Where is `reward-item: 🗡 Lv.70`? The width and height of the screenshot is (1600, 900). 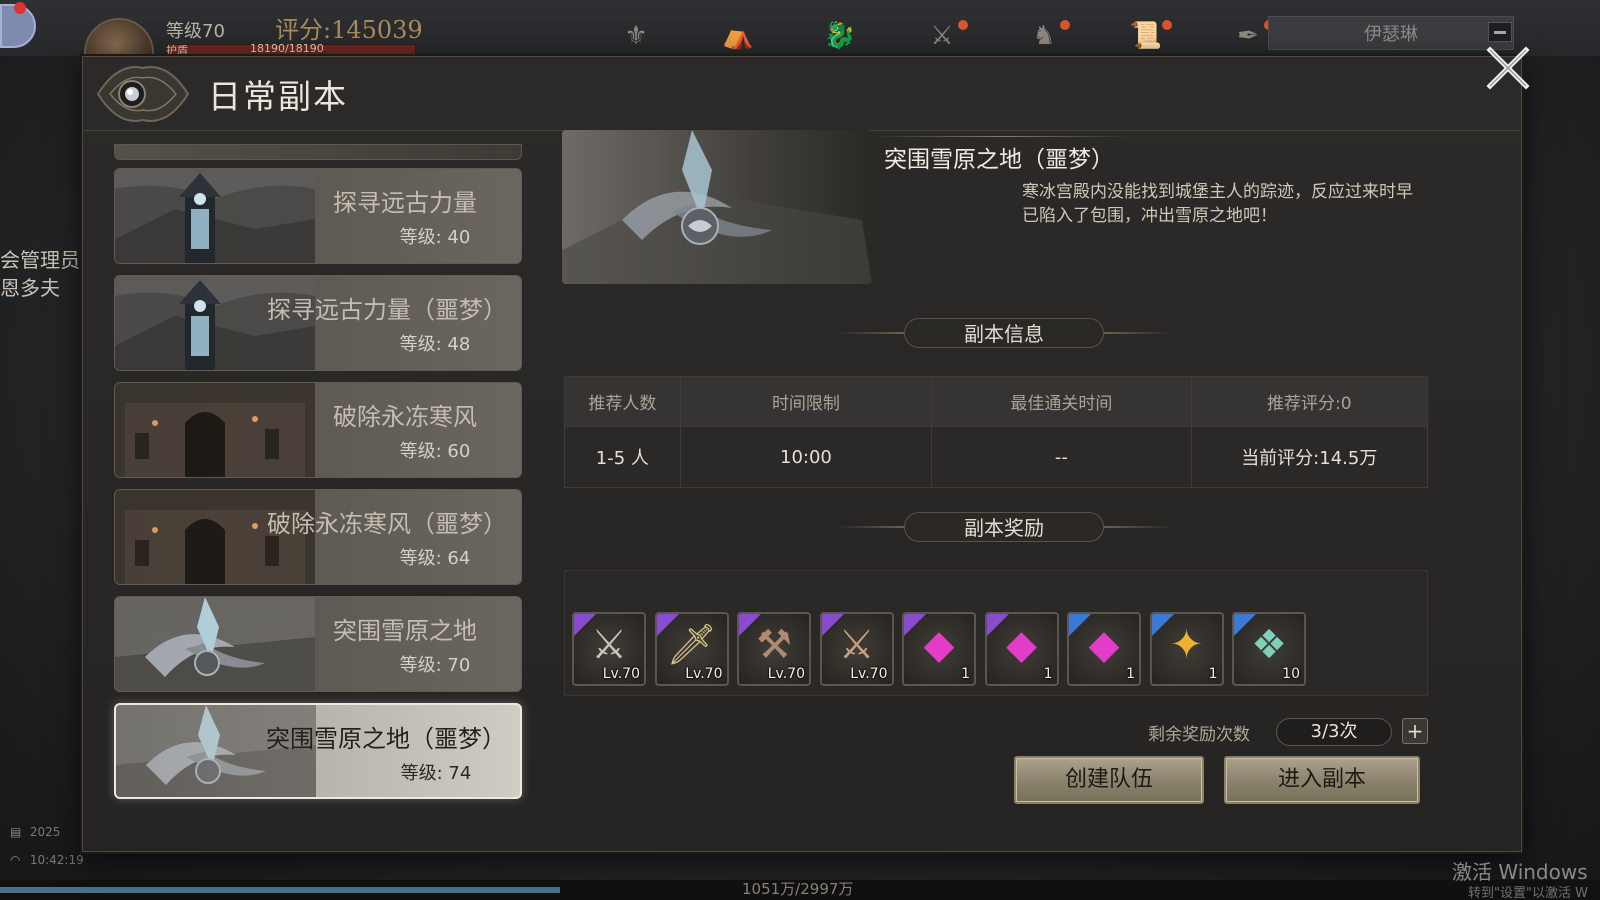
reward-item: 🗡 Lv.70 is located at coordinates (691, 649).